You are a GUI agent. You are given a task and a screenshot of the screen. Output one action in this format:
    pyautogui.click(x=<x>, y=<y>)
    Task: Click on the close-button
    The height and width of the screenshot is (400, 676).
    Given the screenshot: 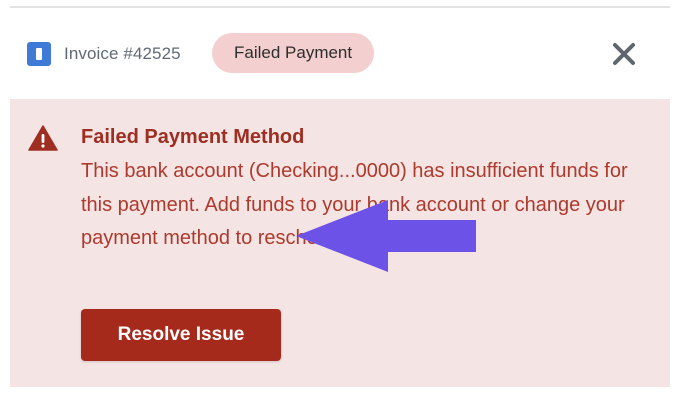 What is the action you would take?
    pyautogui.click(x=624, y=54)
    